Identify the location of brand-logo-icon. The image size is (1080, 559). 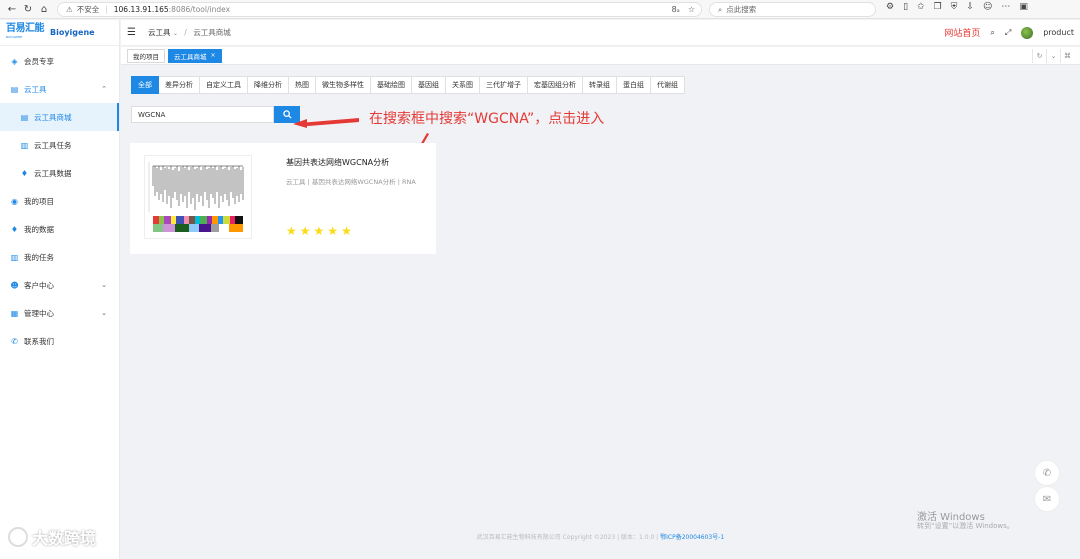
(18, 537).